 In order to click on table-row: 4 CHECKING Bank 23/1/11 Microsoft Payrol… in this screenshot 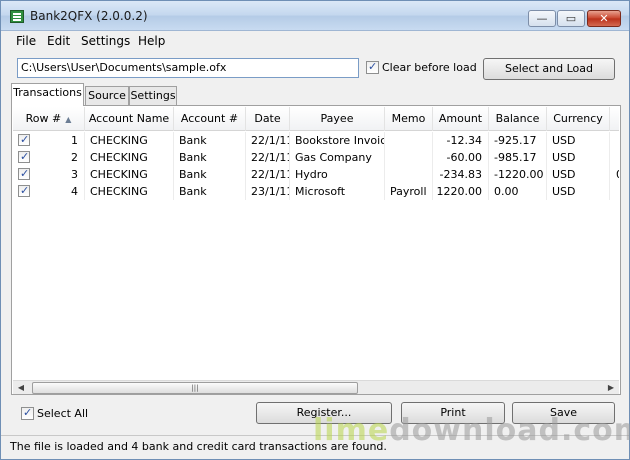, I will do `click(316, 191)`.